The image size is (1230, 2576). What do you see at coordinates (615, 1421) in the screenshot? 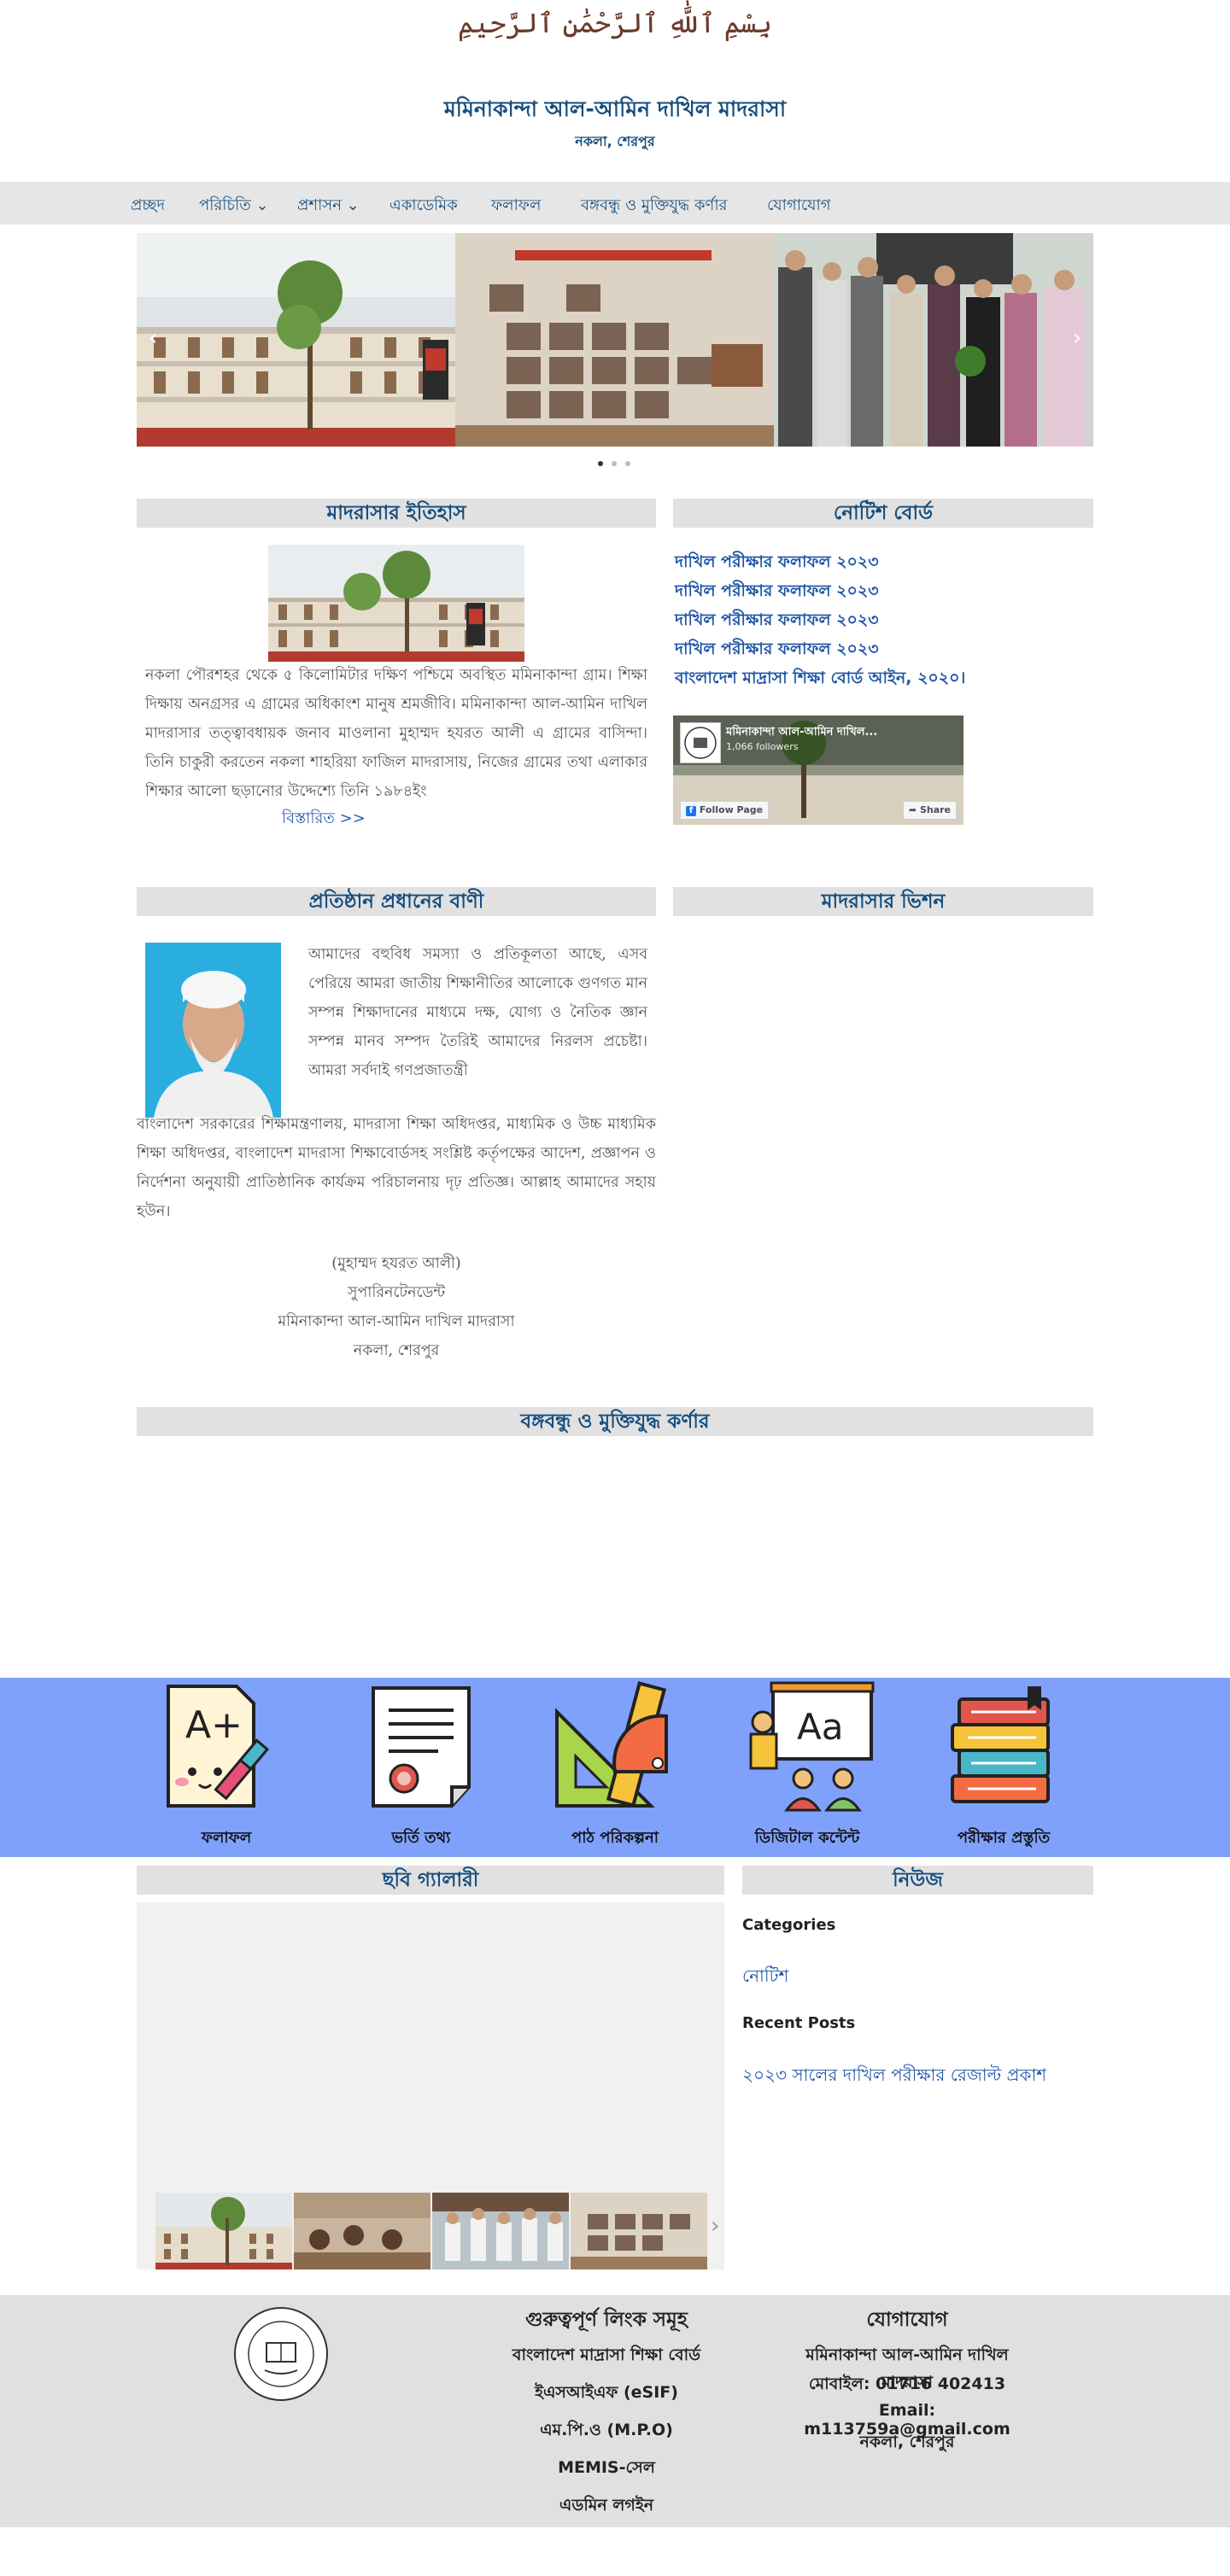
I see `bangabandhu-corner-heading: বঙ্গবন্ধু ও মুক্তিযুদ্ধ কর্ণার` at bounding box center [615, 1421].